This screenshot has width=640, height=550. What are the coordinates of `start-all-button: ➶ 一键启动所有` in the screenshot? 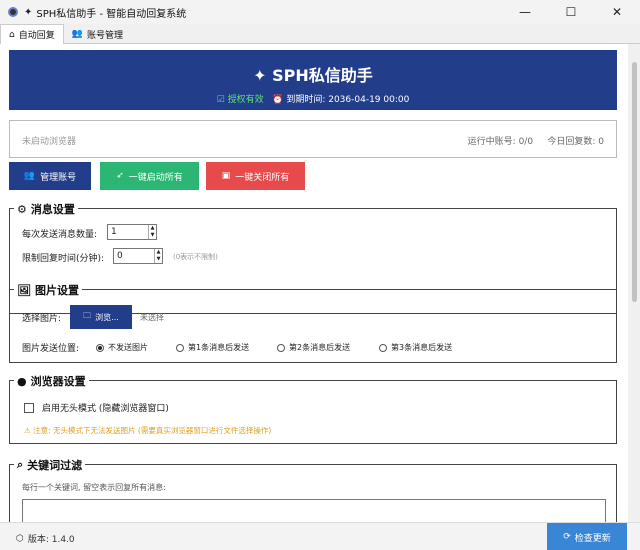 It's located at (149, 176).